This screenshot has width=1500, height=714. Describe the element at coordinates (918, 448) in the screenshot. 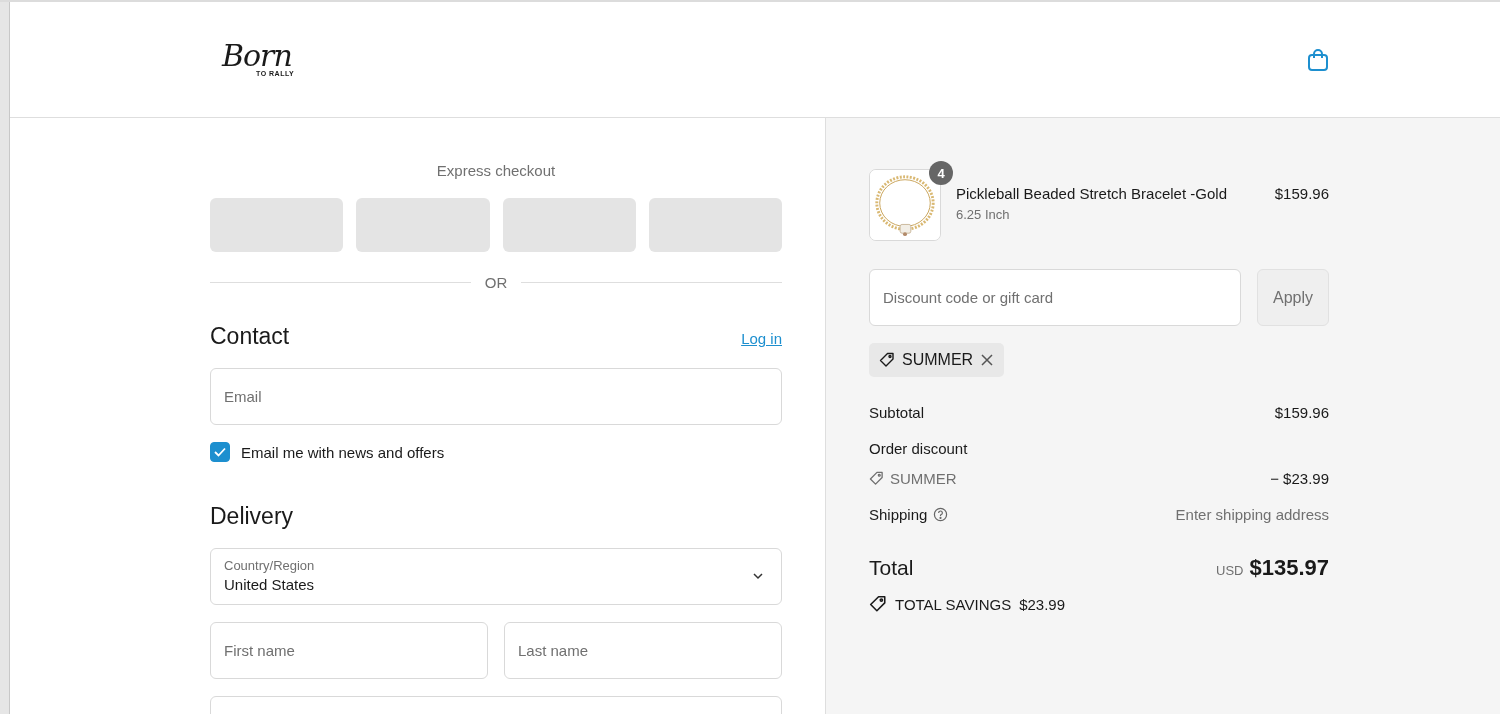

I see `summary-label: Order discount` at that location.